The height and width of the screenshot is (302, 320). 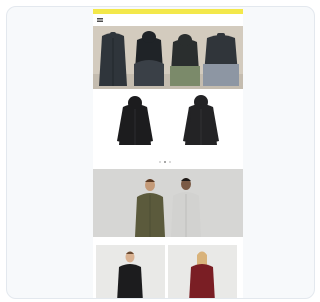 I want to click on black-hoodie-jacket-back, so click(x=201, y=120).